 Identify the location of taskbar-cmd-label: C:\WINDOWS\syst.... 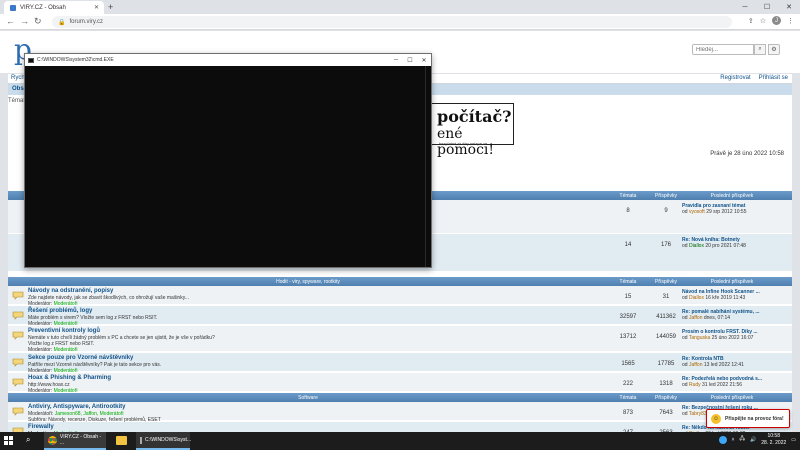
(168, 440).